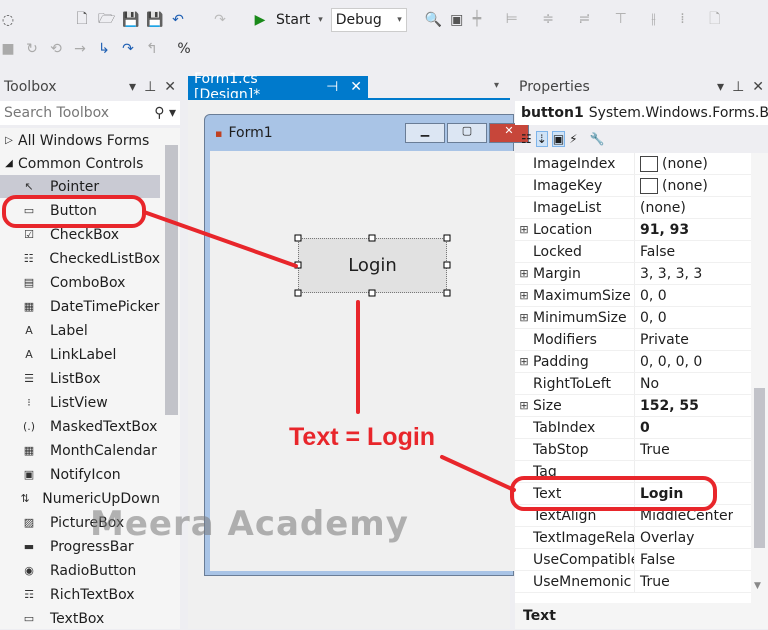 The image size is (768, 630). I want to click on property-value: Private, so click(664, 340).